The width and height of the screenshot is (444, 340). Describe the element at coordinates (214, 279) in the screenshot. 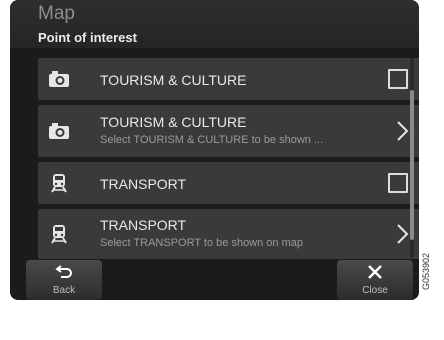

I see `footer: Back Close` at that location.